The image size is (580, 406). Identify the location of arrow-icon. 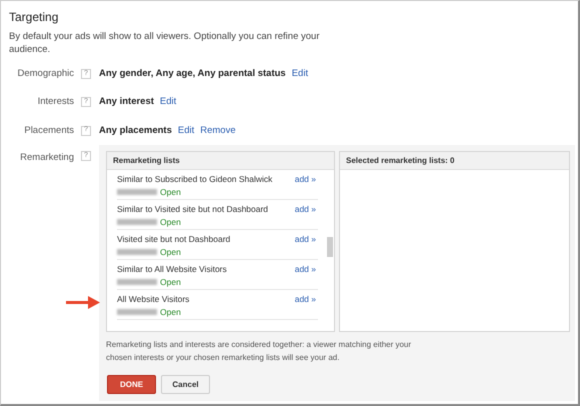
(83, 302).